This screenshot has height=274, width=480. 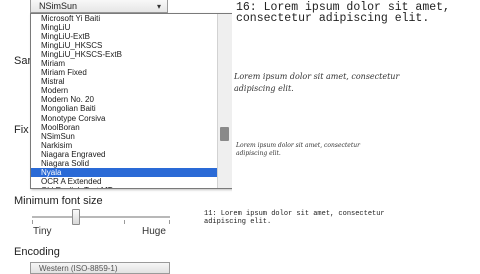 I want to click on font-select: NSimSun ▾, so click(x=99, y=6).